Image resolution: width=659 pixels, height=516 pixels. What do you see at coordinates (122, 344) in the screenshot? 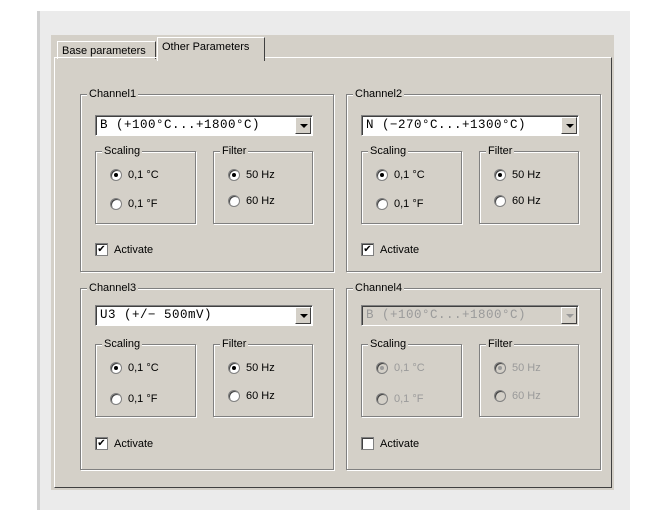
I see `channel3-scaling-title: Scaling` at bounding box center [122, 344].